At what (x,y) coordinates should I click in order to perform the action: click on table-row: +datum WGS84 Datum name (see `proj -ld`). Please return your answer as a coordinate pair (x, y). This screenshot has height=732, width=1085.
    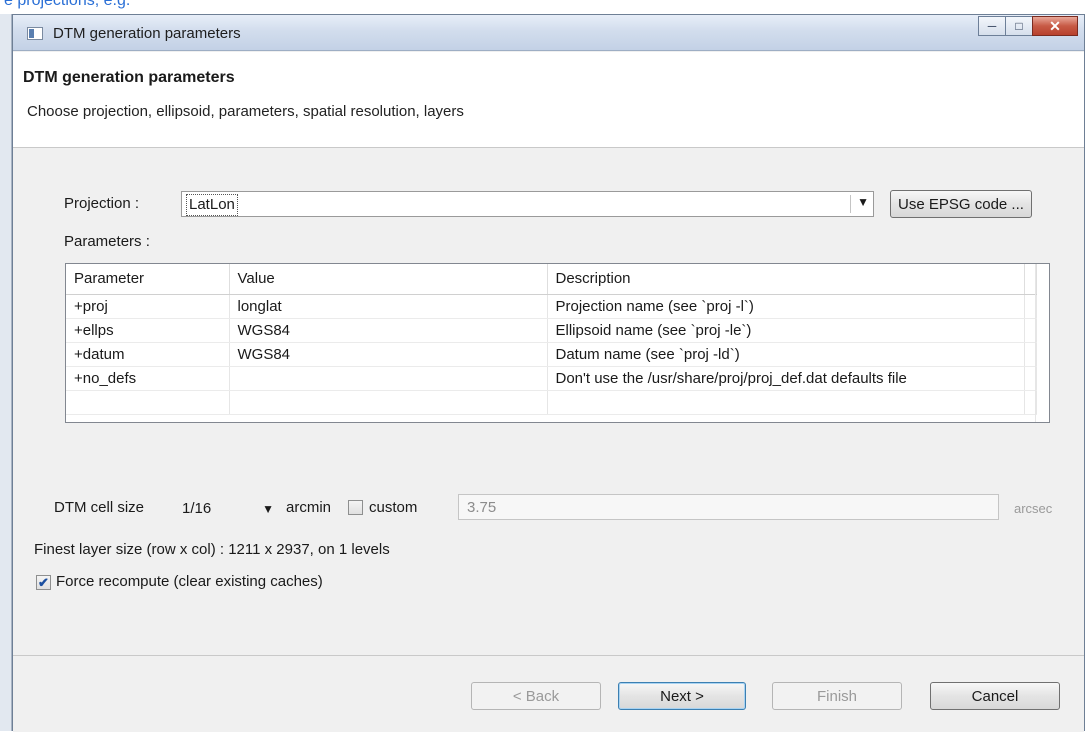
    Looking at the image, I should click on (551, 354).